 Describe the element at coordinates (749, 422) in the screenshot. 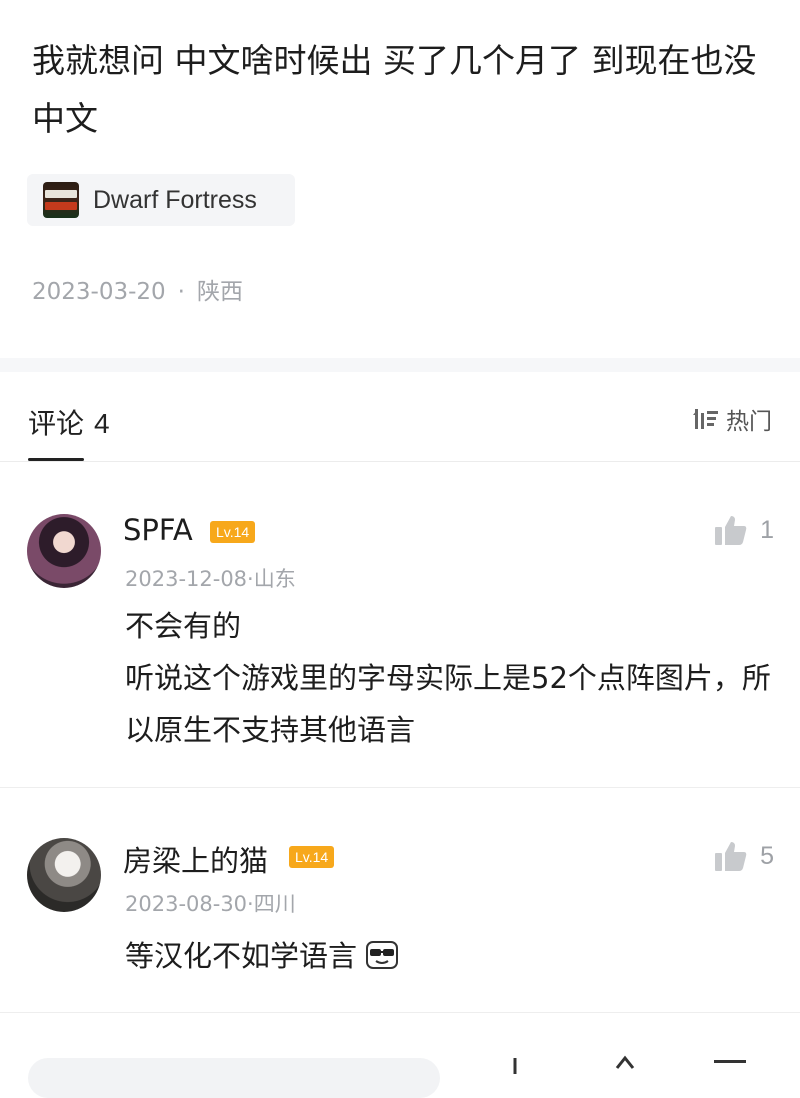

I see `sort-label: 热门` at that location.